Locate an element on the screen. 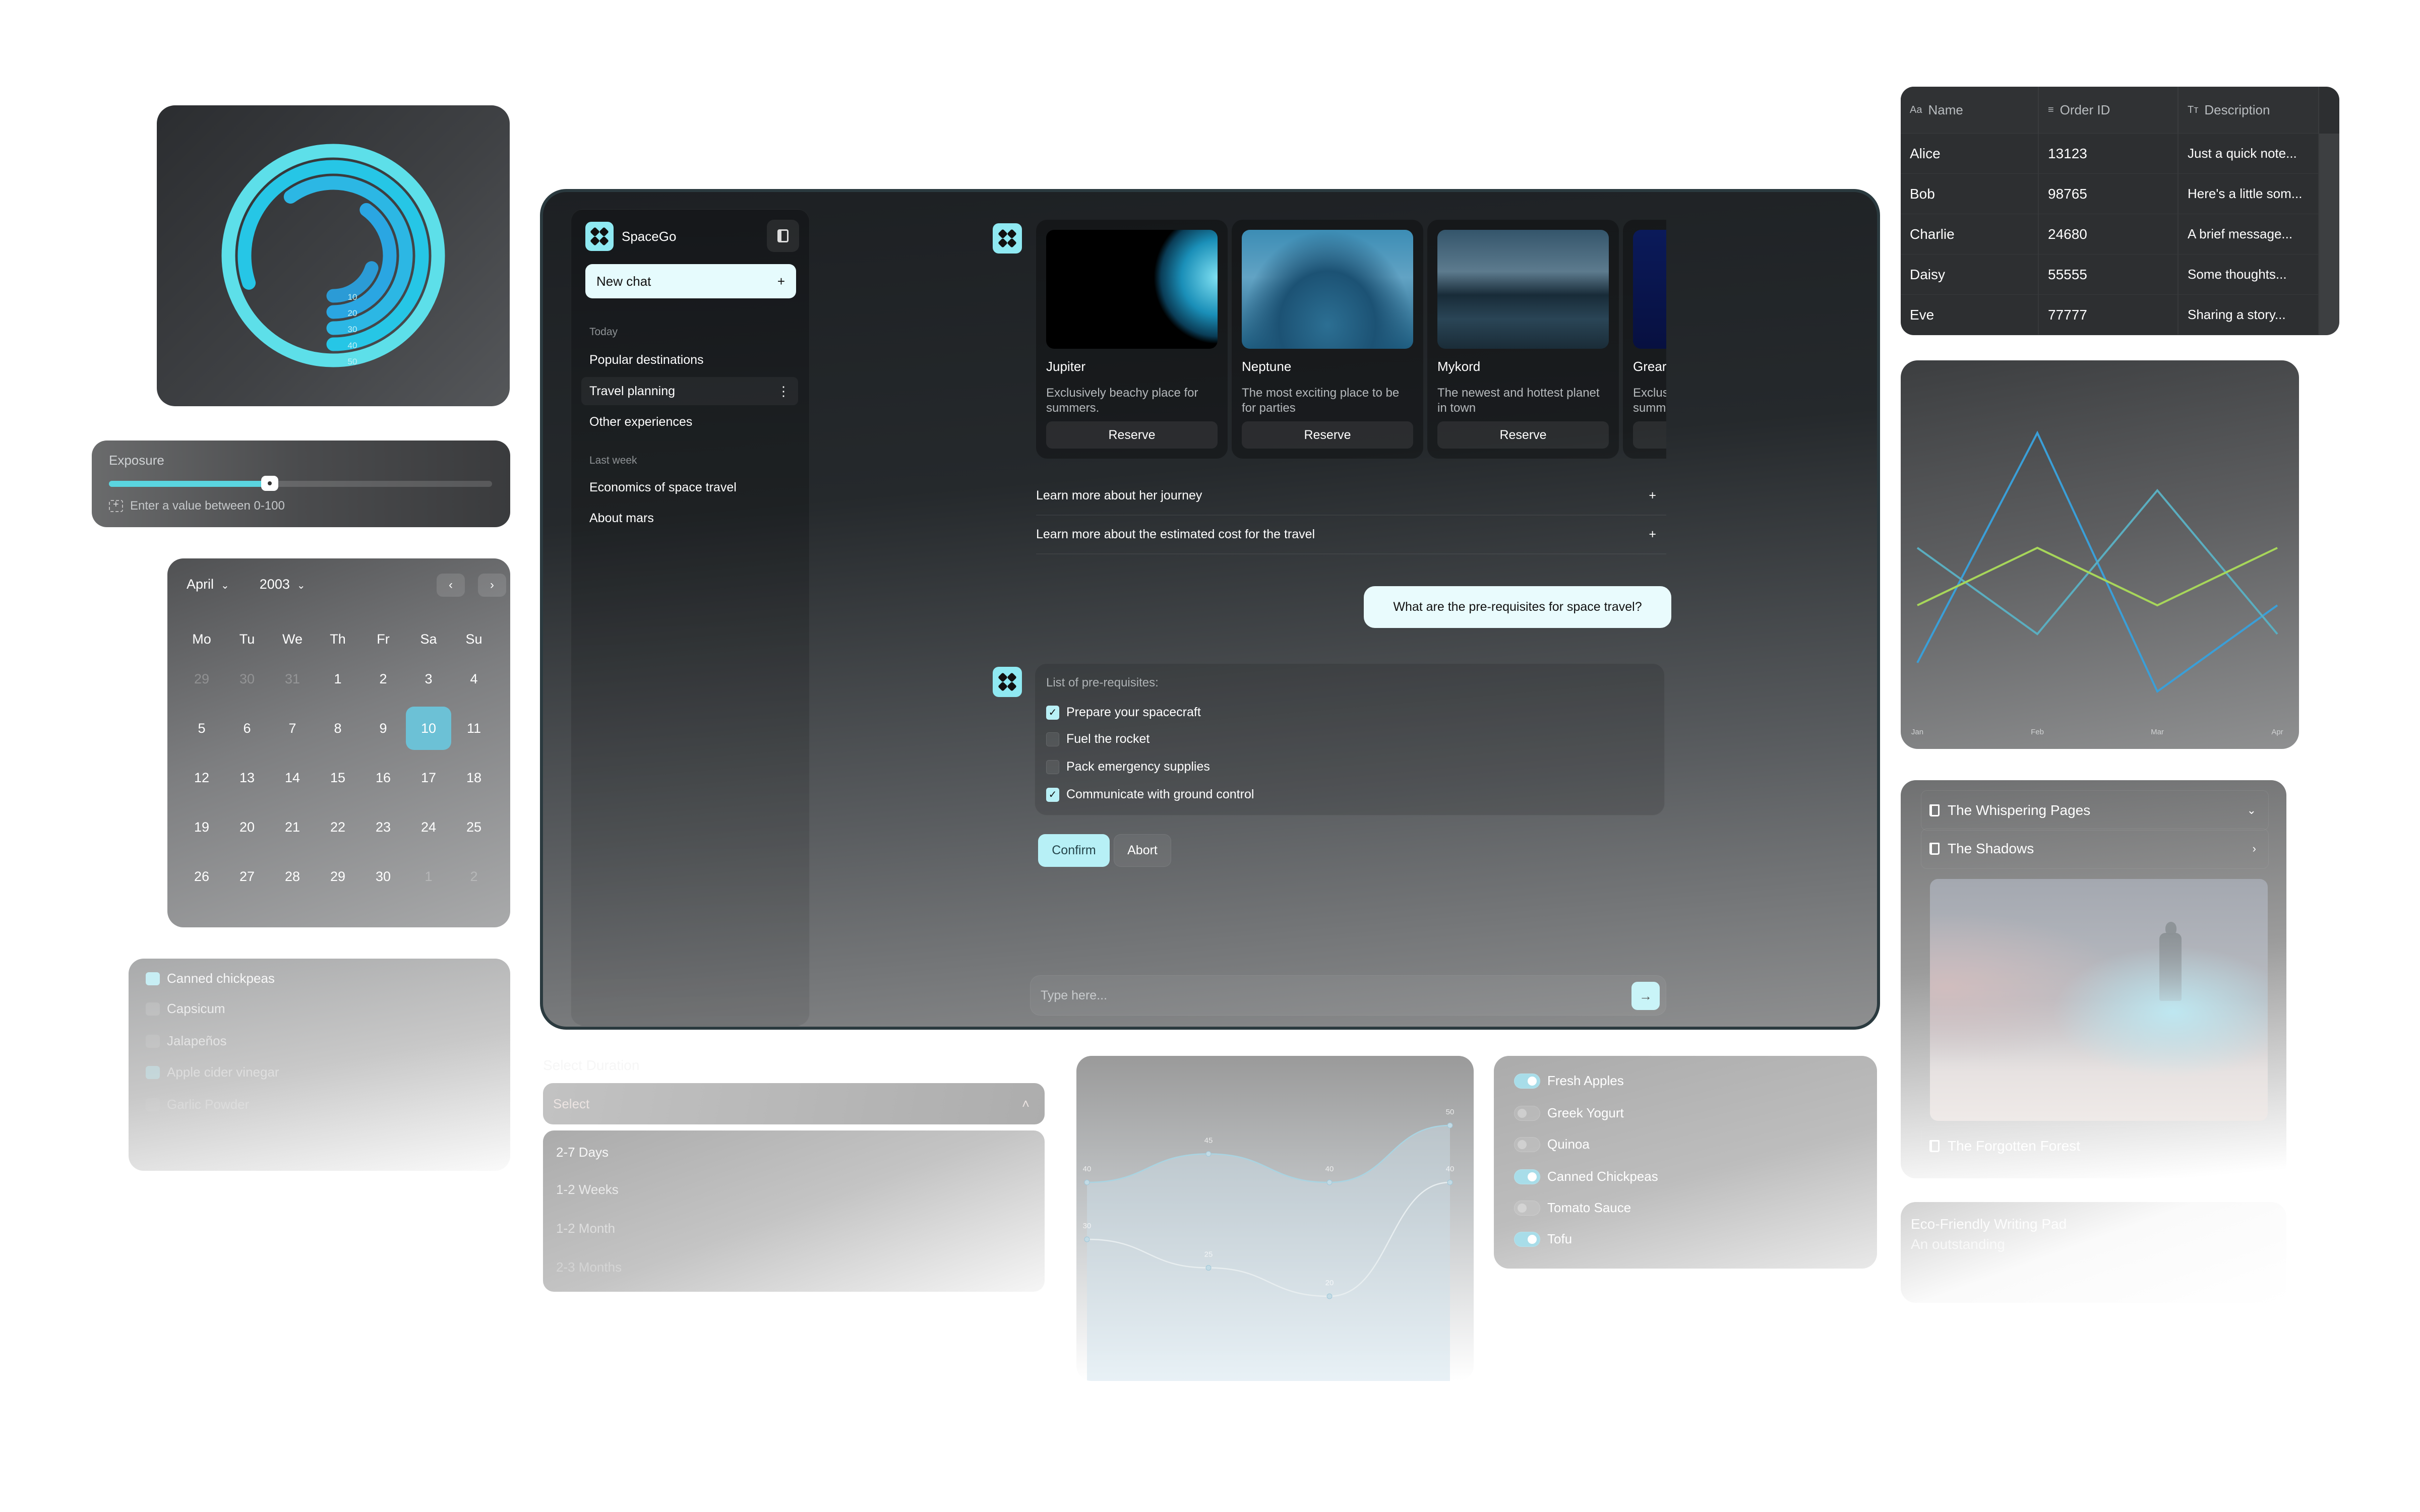 The height and width of the screenshot is (1512, 2420). calendar-day: 18 is located at coordinates (474, 777).